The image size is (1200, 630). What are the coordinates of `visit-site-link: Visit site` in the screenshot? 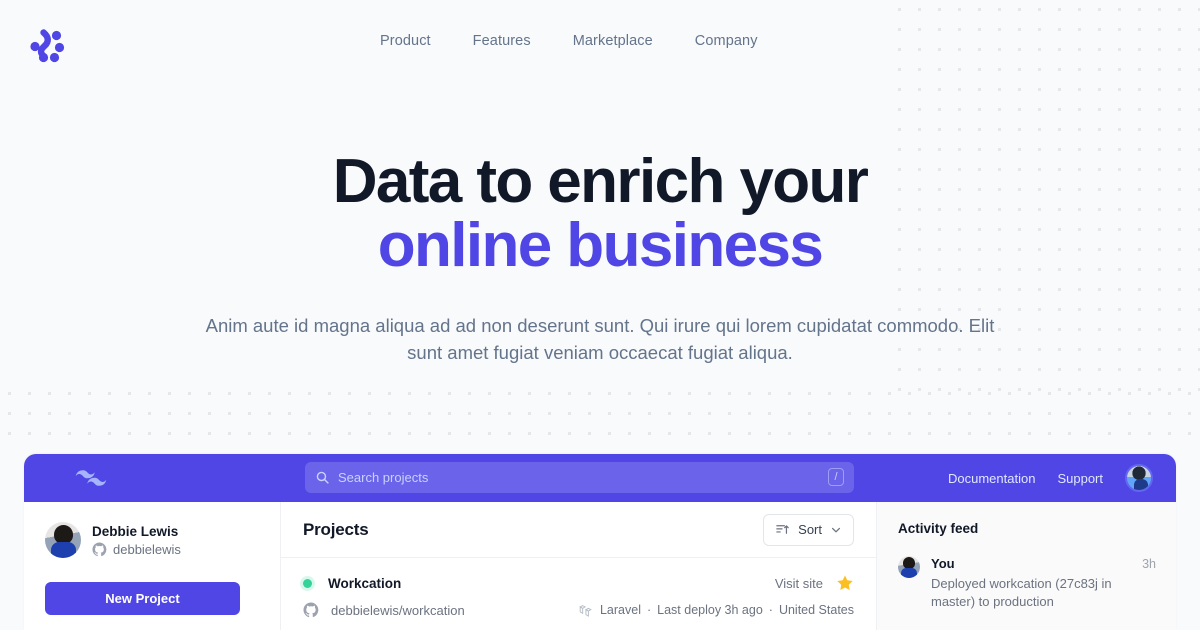 It's located at (799, 583).